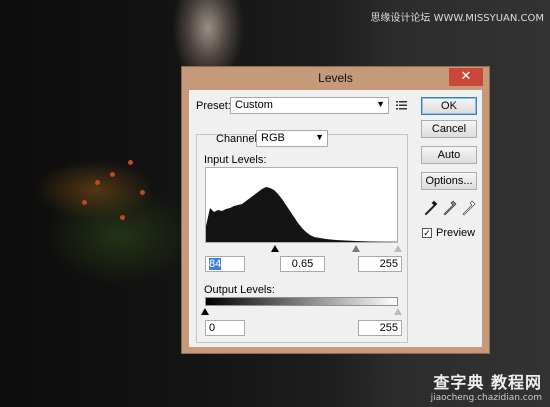  Describe the element at coordinates (388, 328) in the screenshot. I see `output-white-value: 255` at that location.